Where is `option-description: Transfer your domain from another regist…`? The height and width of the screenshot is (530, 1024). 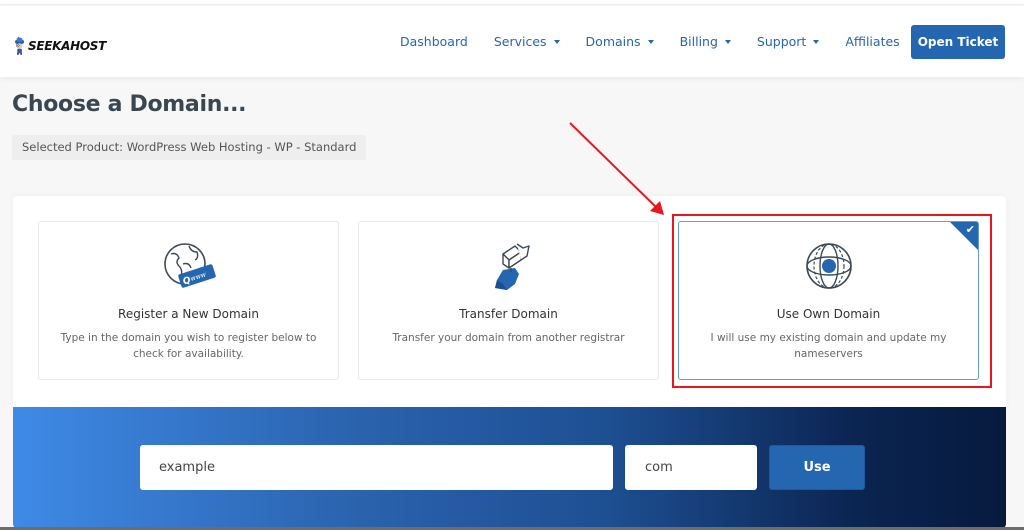 option-description: Transfer your domain from another regist… is located at coordinates (508, 338).